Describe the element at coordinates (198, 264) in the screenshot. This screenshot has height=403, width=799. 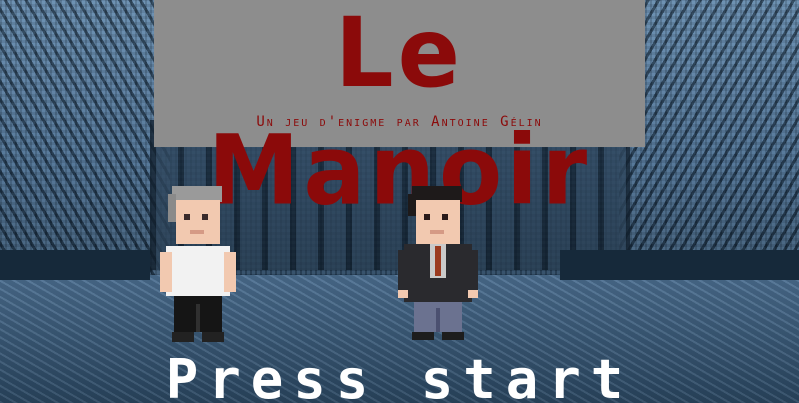
I see `character-white-shirt` at that location.